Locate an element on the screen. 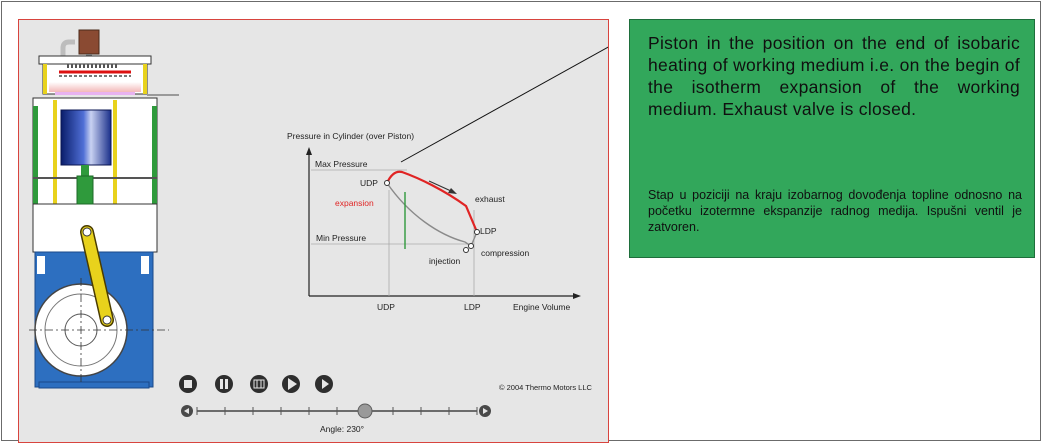 Image resolution: width=1044 pixels, height=443 pixels. piston-rod-upper is located at coordinates (85, 171).